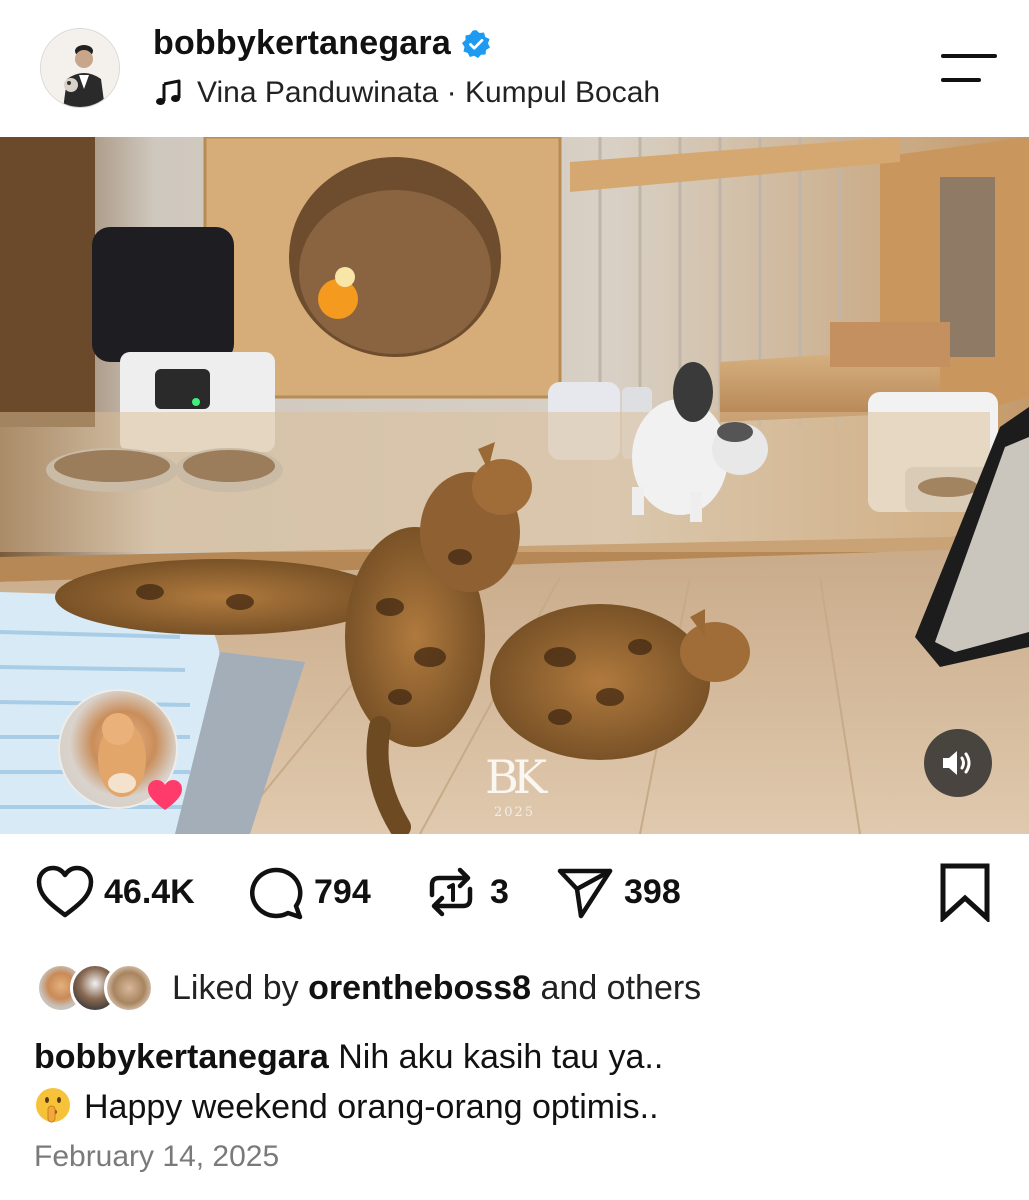  I want to click on profile-avatar, so click(80, 68).